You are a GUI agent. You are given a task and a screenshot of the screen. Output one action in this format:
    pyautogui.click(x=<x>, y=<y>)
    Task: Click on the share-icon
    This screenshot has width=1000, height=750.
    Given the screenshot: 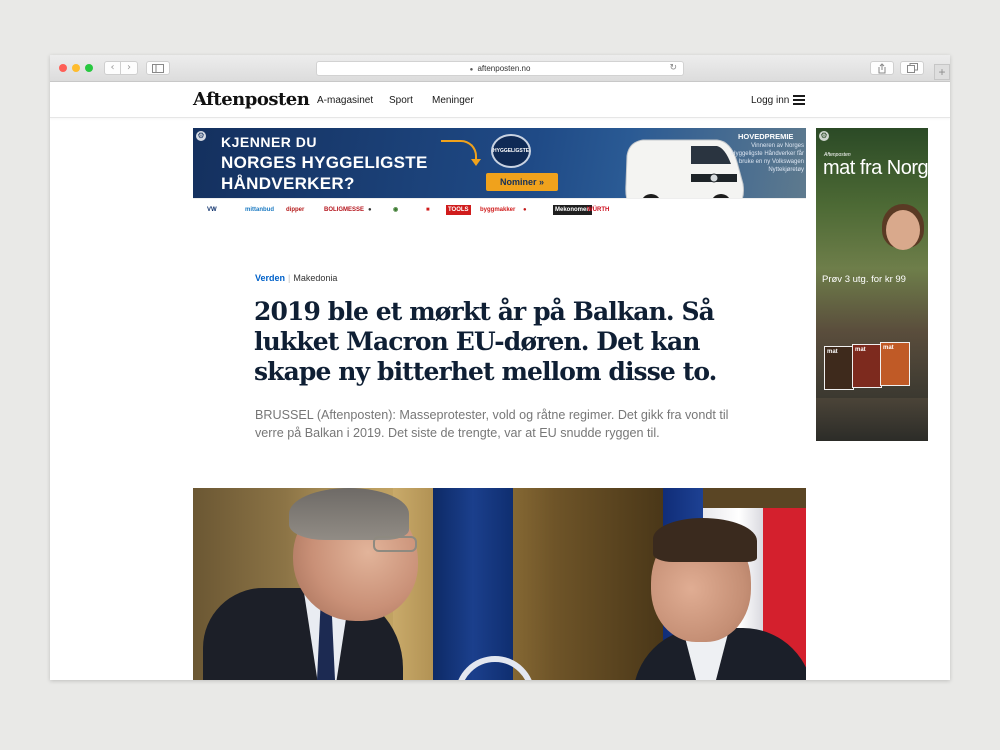 What is the action you would take?
    pyautogui.click(x=882, y=68)
    